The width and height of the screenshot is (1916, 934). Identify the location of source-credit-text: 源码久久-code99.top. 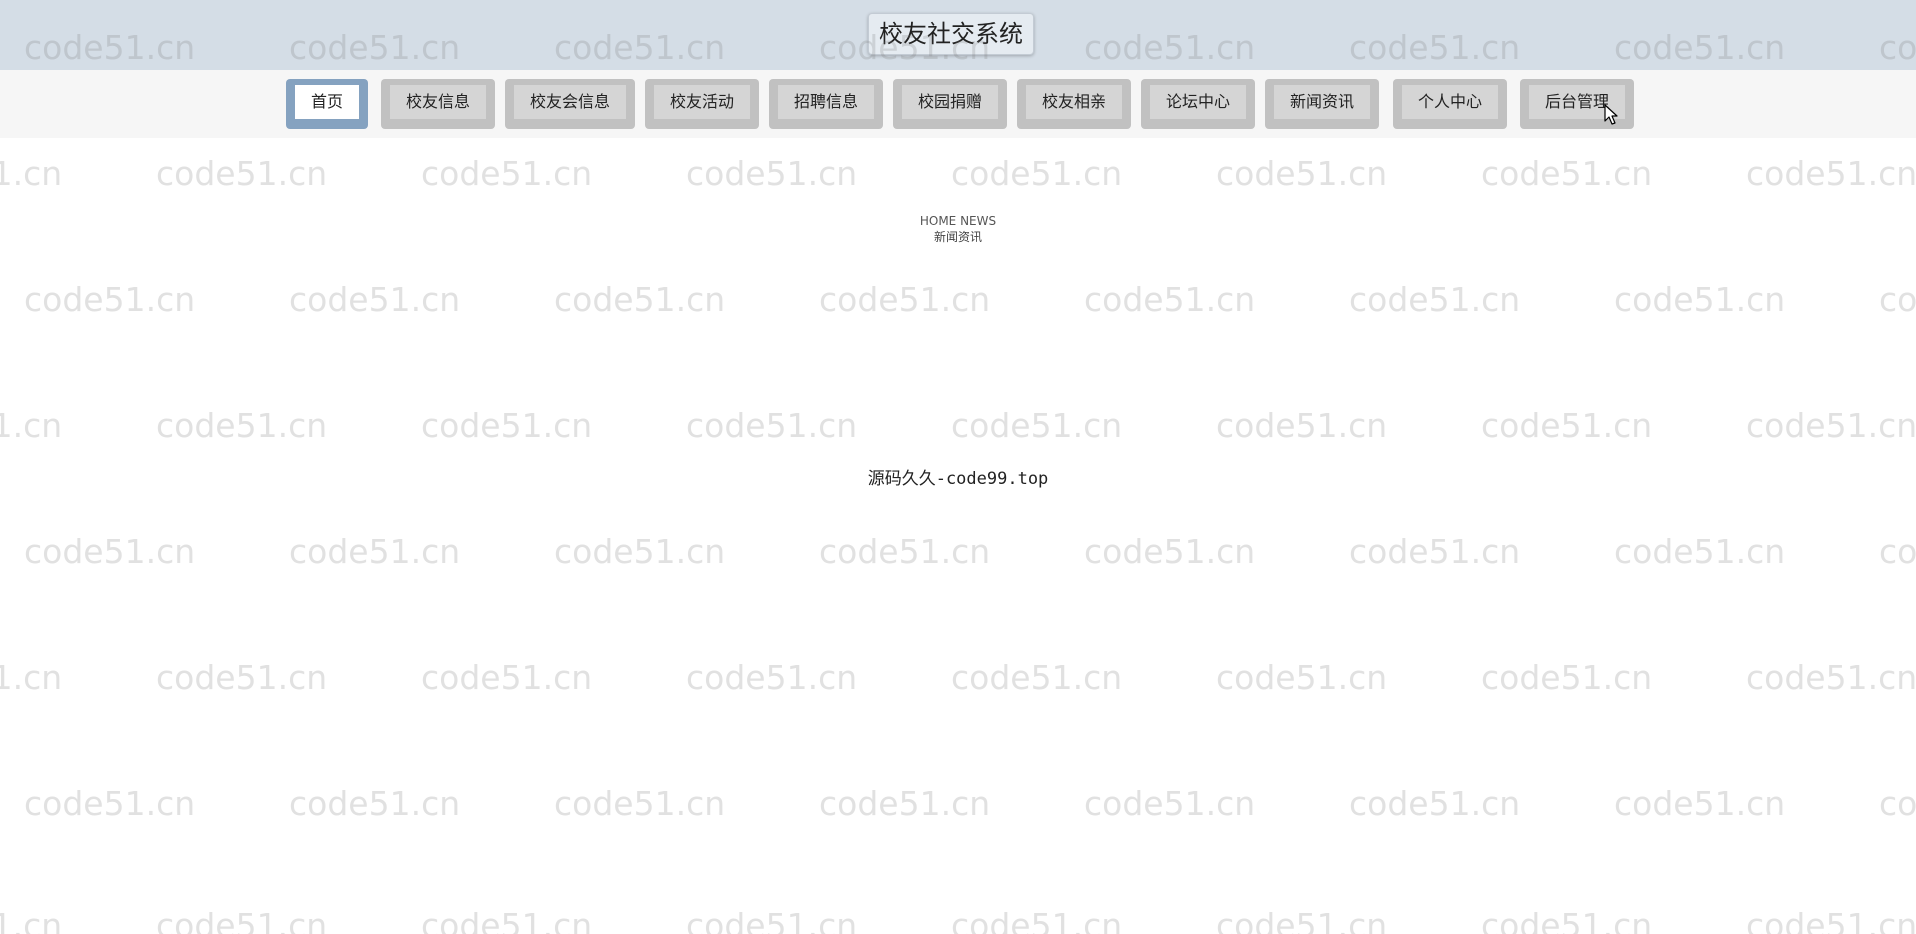
(958, 479).